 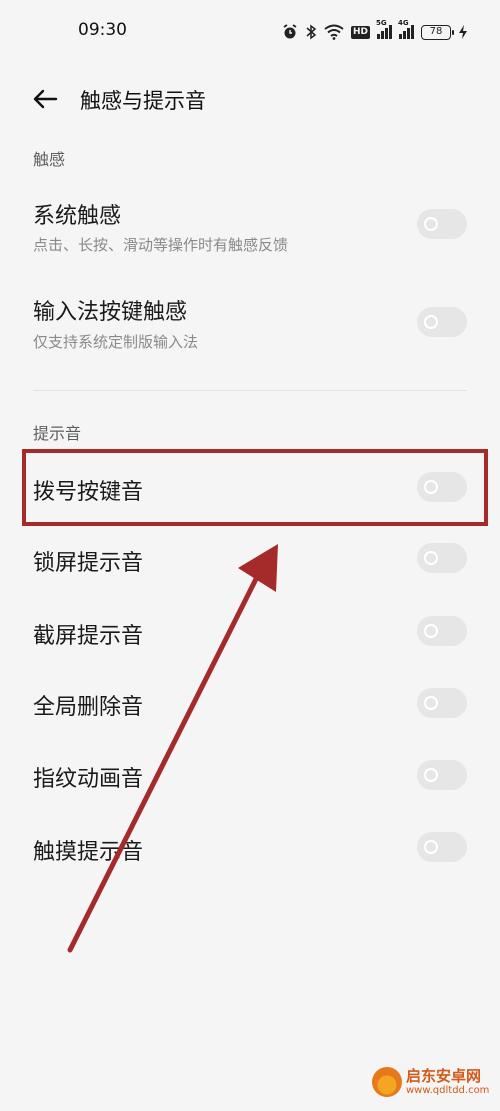 What do you see at coordinates (250, 704) in the screenshot?
I see `setting-row-delete-sound: 全局删除音` at bounding box center [250, 704].